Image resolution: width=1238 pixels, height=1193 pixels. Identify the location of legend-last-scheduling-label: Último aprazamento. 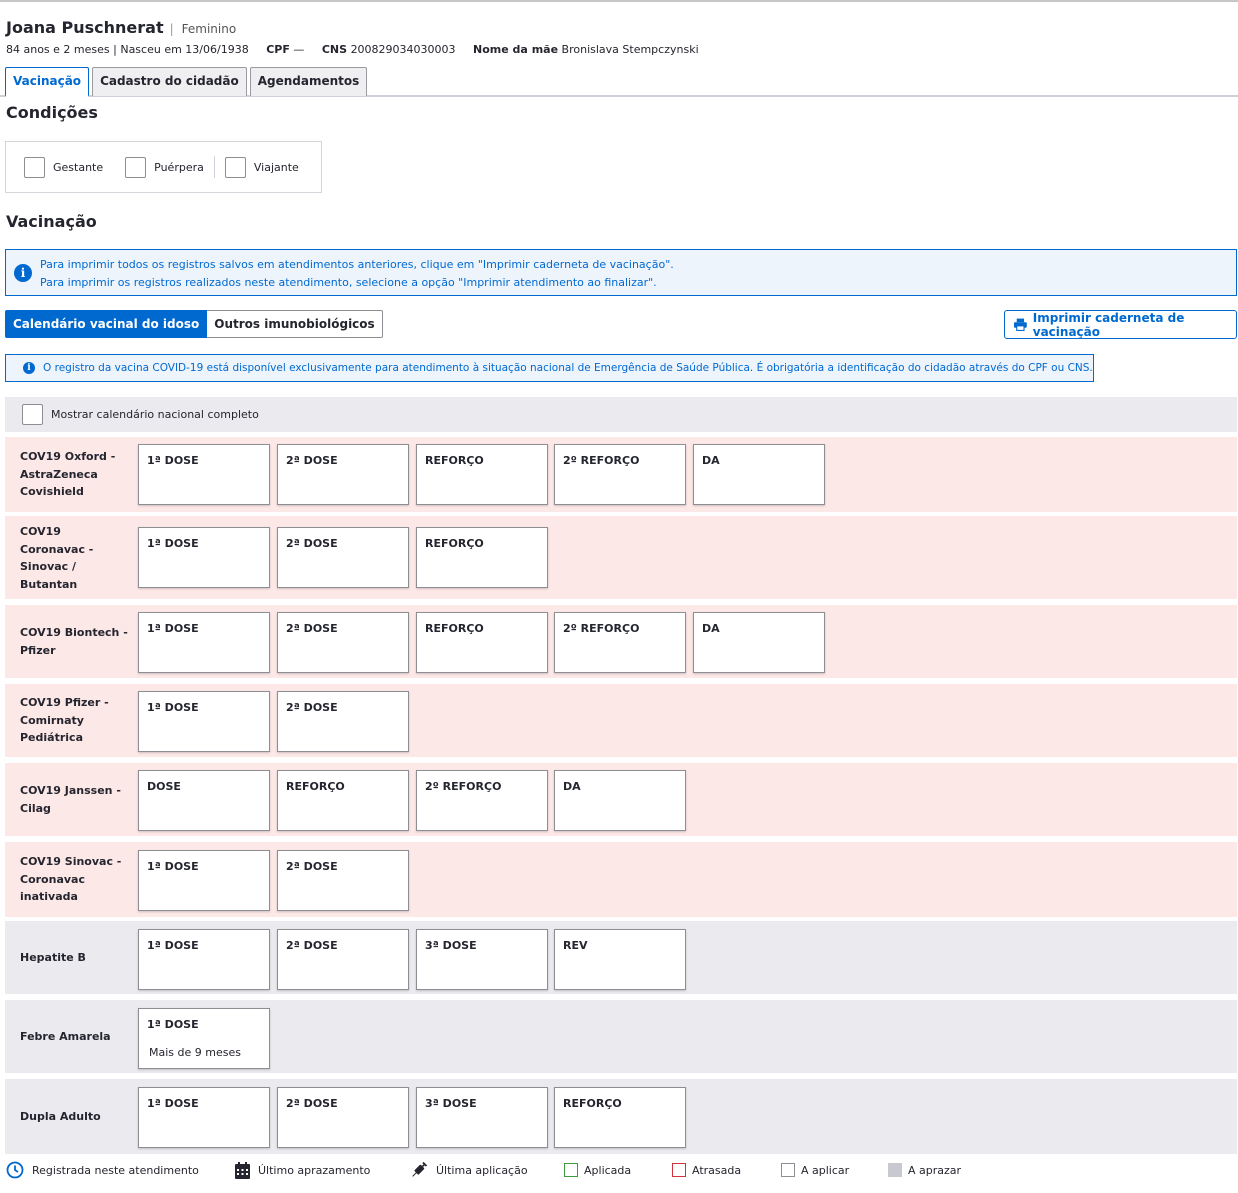
(314, 1170).